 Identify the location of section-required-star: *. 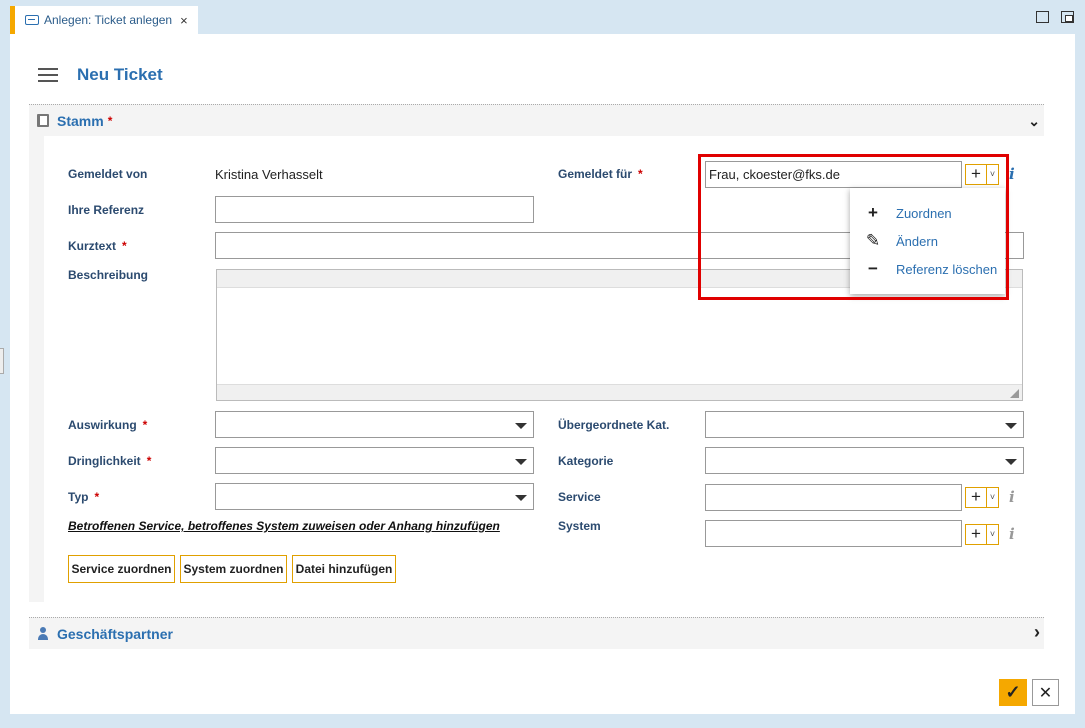
(110, 120).